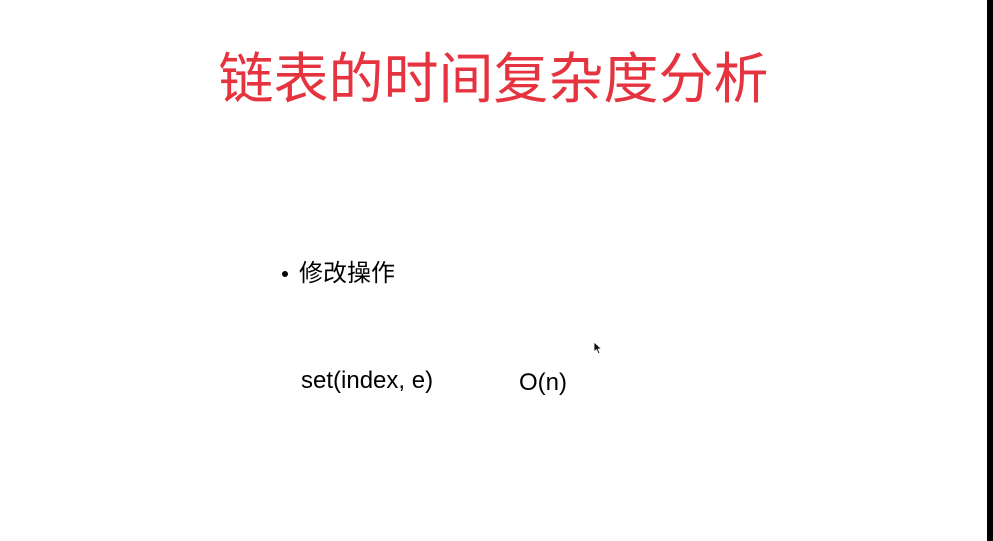 Image resolution: width=993 pixels, height=541 pixels. Describe the element at coordinates (367, 380) in the screenshot. I see `method-signature: set(index, e)` at that location.